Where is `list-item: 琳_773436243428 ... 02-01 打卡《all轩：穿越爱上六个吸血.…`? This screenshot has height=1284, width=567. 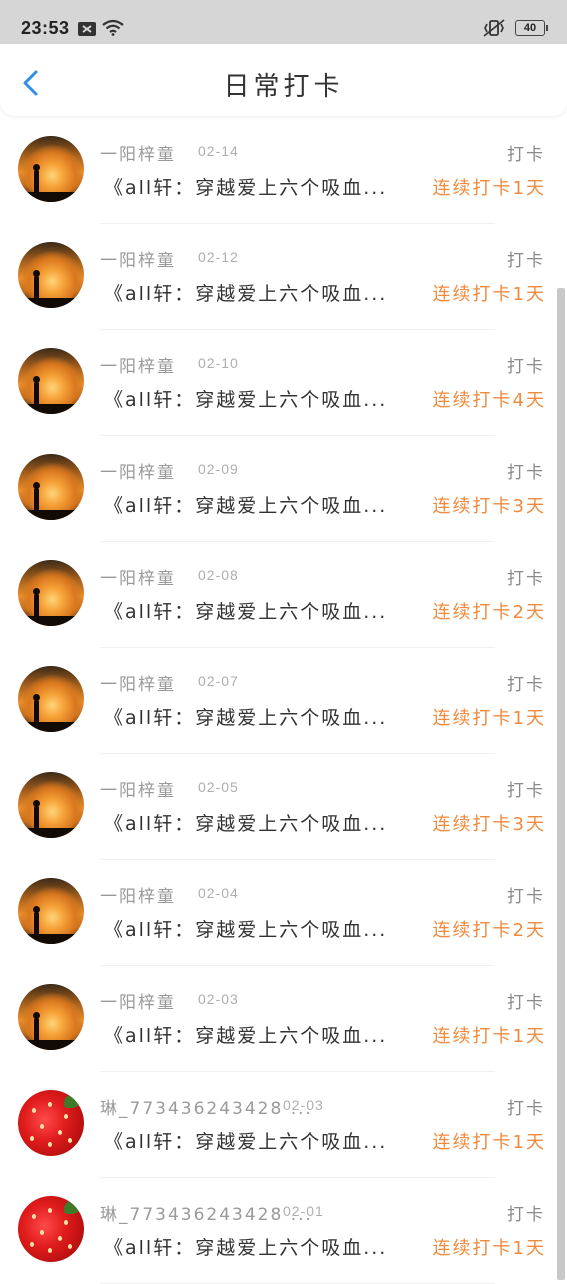 list-item: 琳_773436243428 ... 02-01 打卡《all轩：穿越爱上六个吸血.… is located at coordinates (283, 1231).